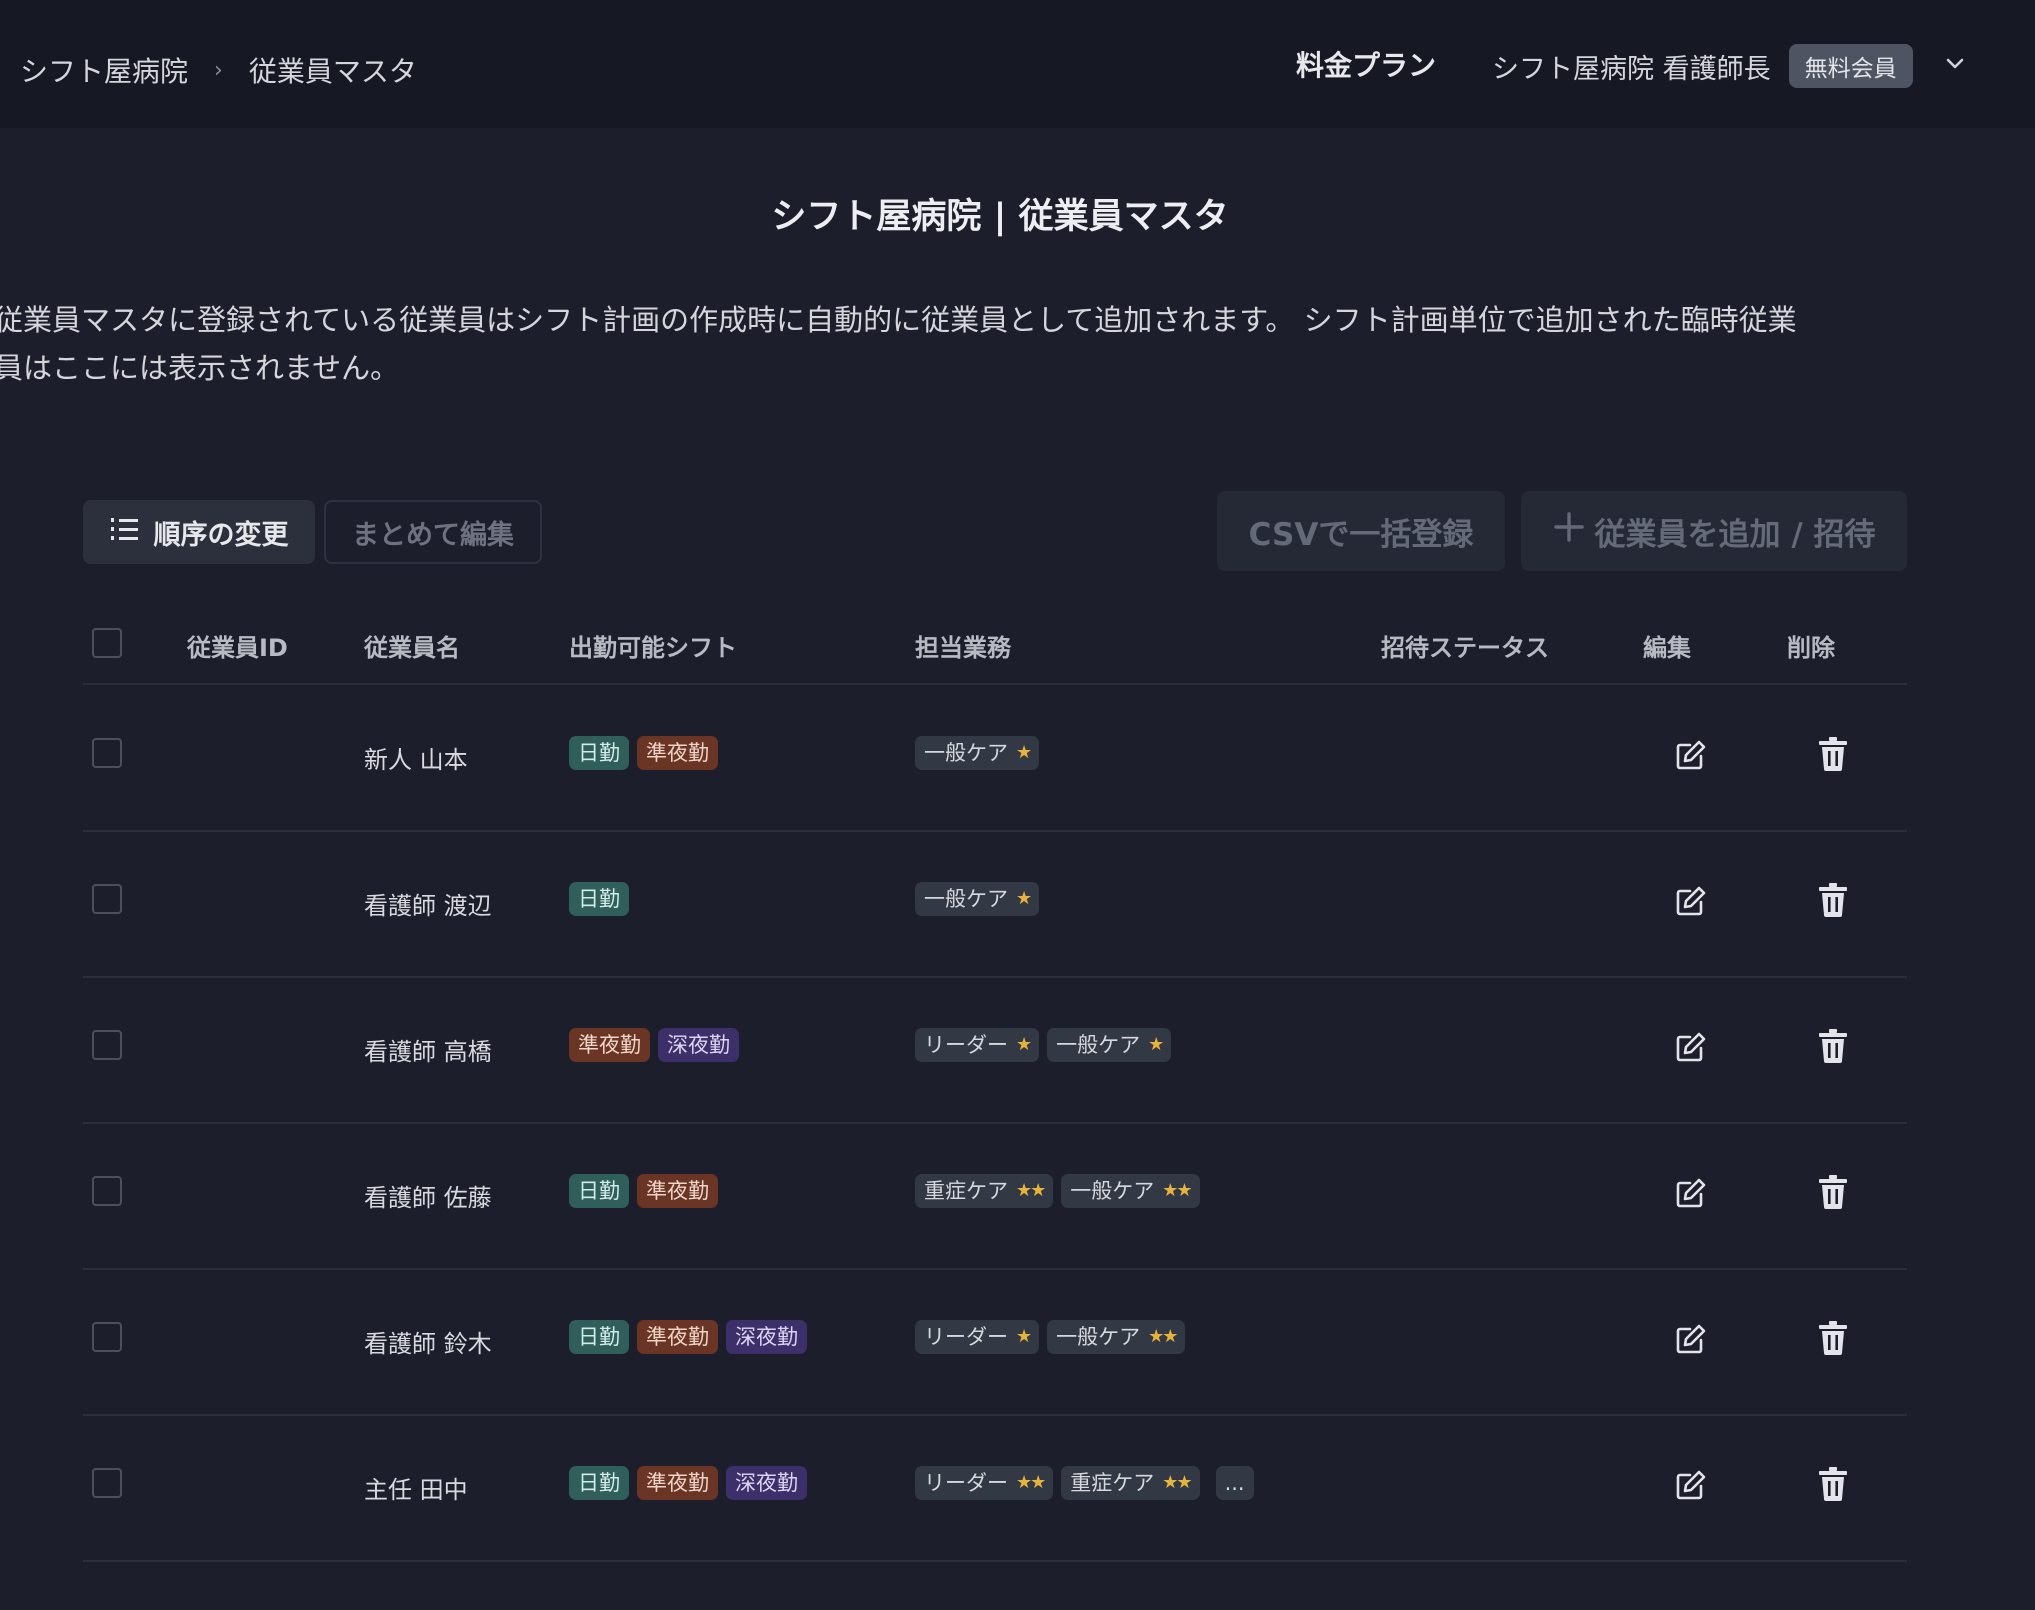 This screenshot has height=1610, width=2035. What do you see at coordinates (1043, 1045) in the screenshot?
I see `assigned-duties: リーダー ★ 一般ケア ★` at bounding box center [1043, 1045].